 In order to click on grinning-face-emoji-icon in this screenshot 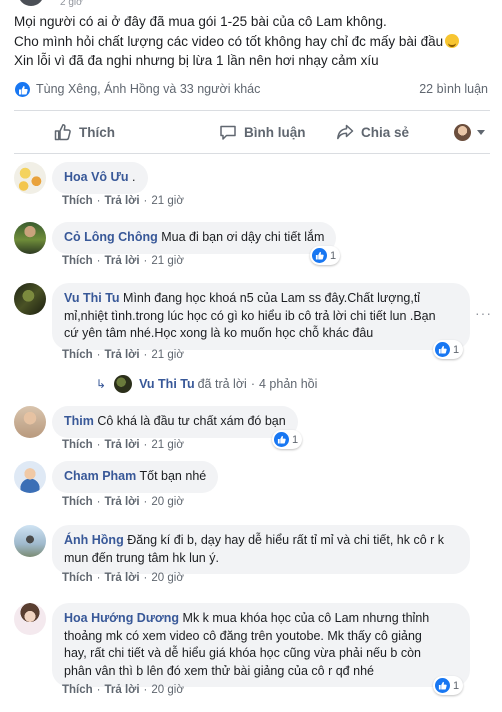, I will do `click(452, 40)`.